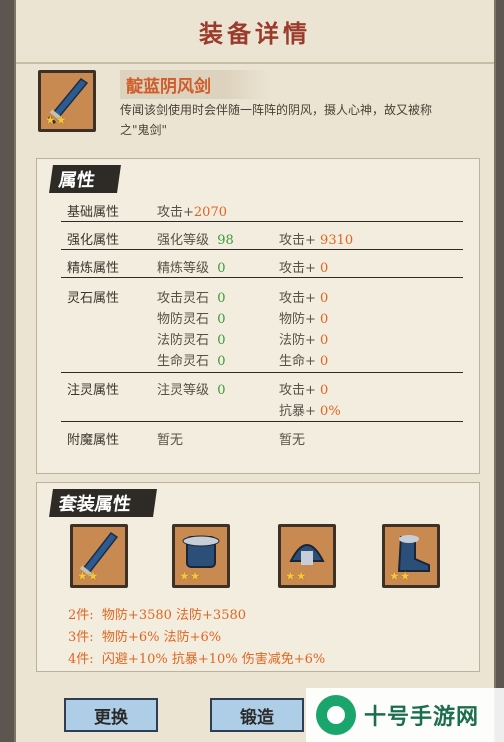 The height and width of the screenshot is (742, 504). Describe the element at coordinates (191, 268) in the screenshot. I see `refine-level: 精炼等级 0` at that location.